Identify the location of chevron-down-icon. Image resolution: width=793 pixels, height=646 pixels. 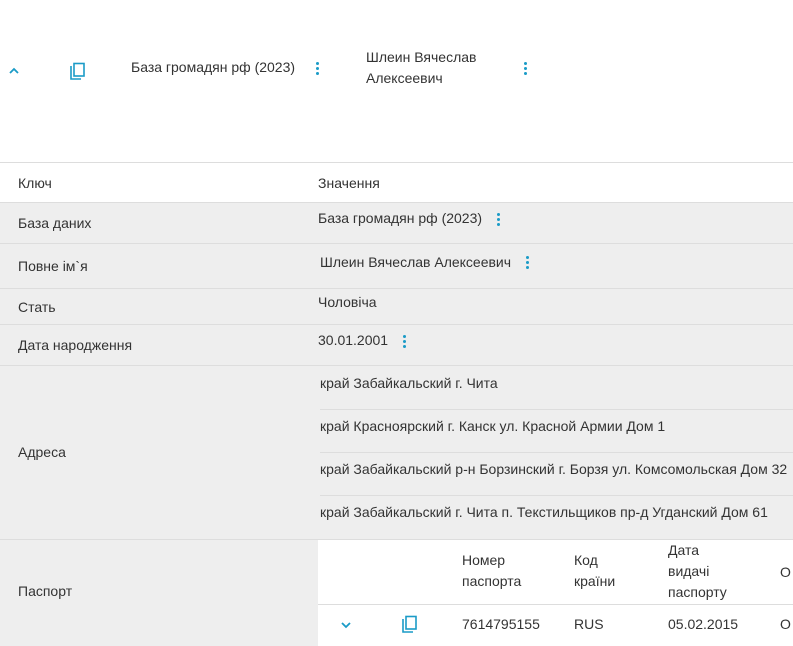
(346, 625).